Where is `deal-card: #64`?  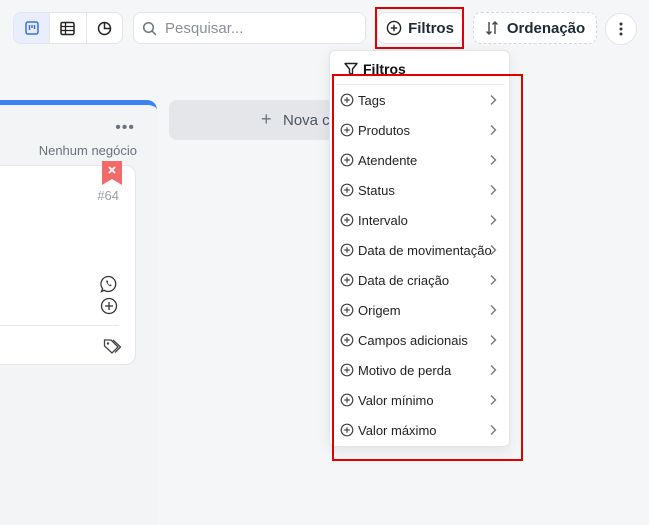 deal-card: #64 is located at coordinates (68, 263).